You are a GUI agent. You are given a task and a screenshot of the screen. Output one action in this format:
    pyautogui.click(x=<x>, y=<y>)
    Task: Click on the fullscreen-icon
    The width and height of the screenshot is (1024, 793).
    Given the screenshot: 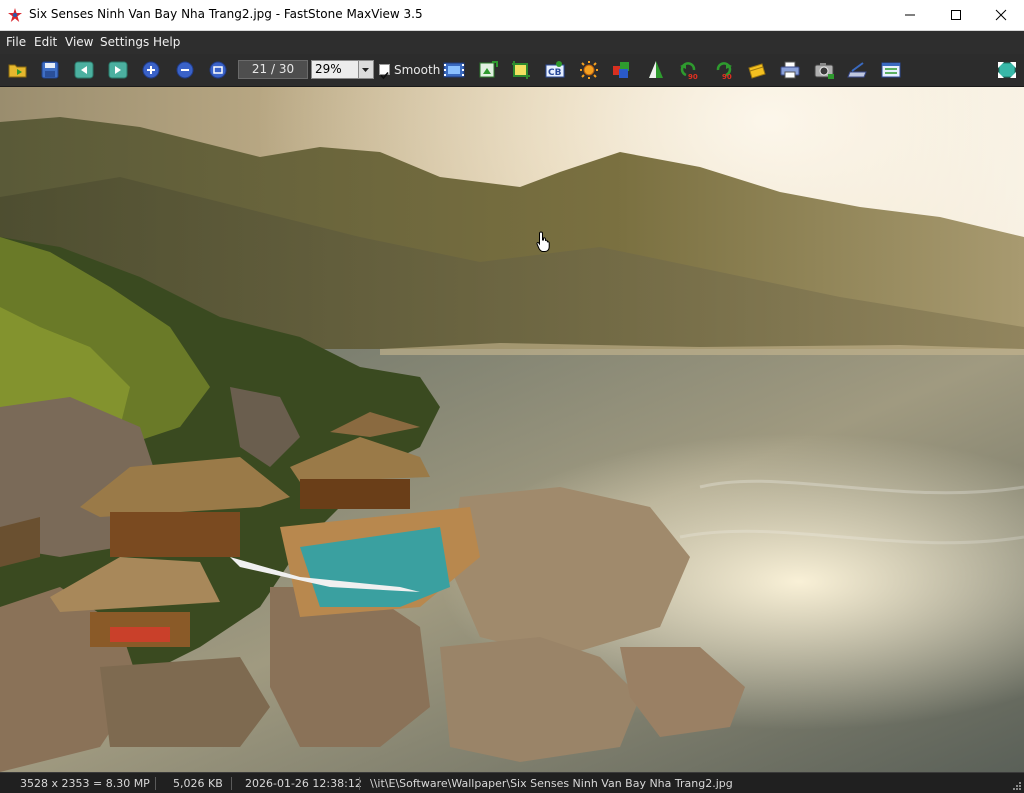 What is the action you would take?
    pyautogui.click(x=1007, y=70)
    